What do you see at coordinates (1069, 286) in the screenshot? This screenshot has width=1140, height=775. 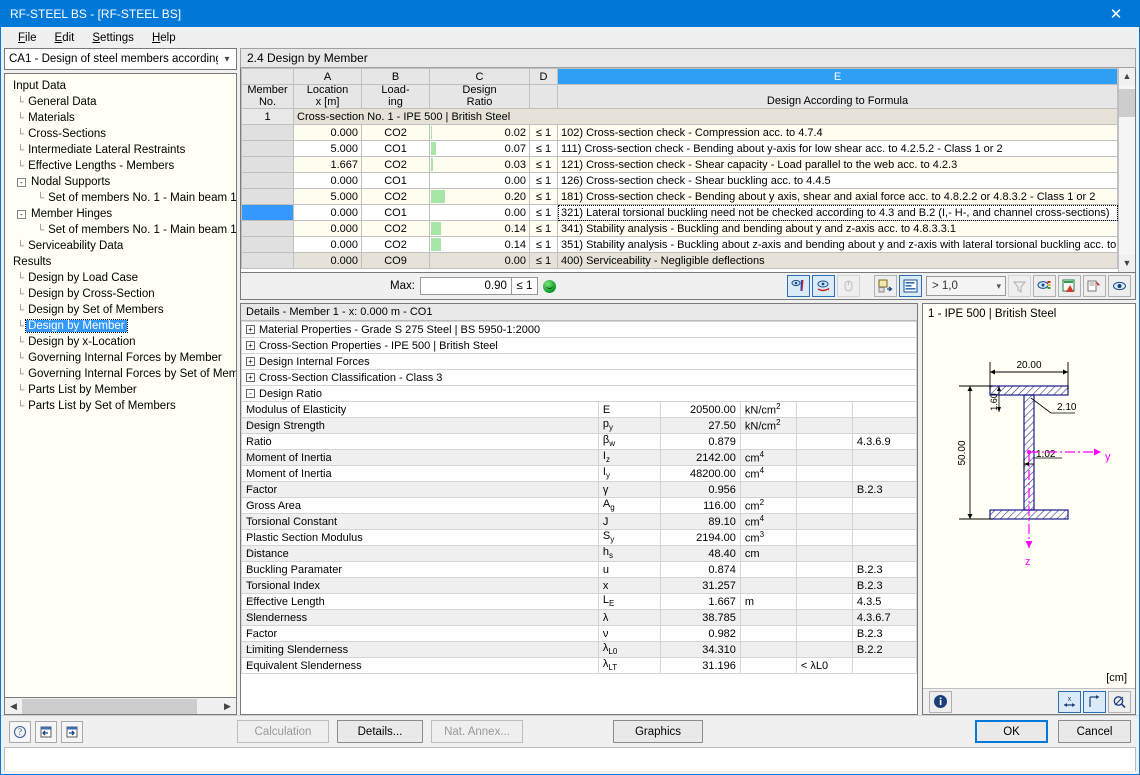 I see `excel-export-icon` at bounding box center [1069, 286].